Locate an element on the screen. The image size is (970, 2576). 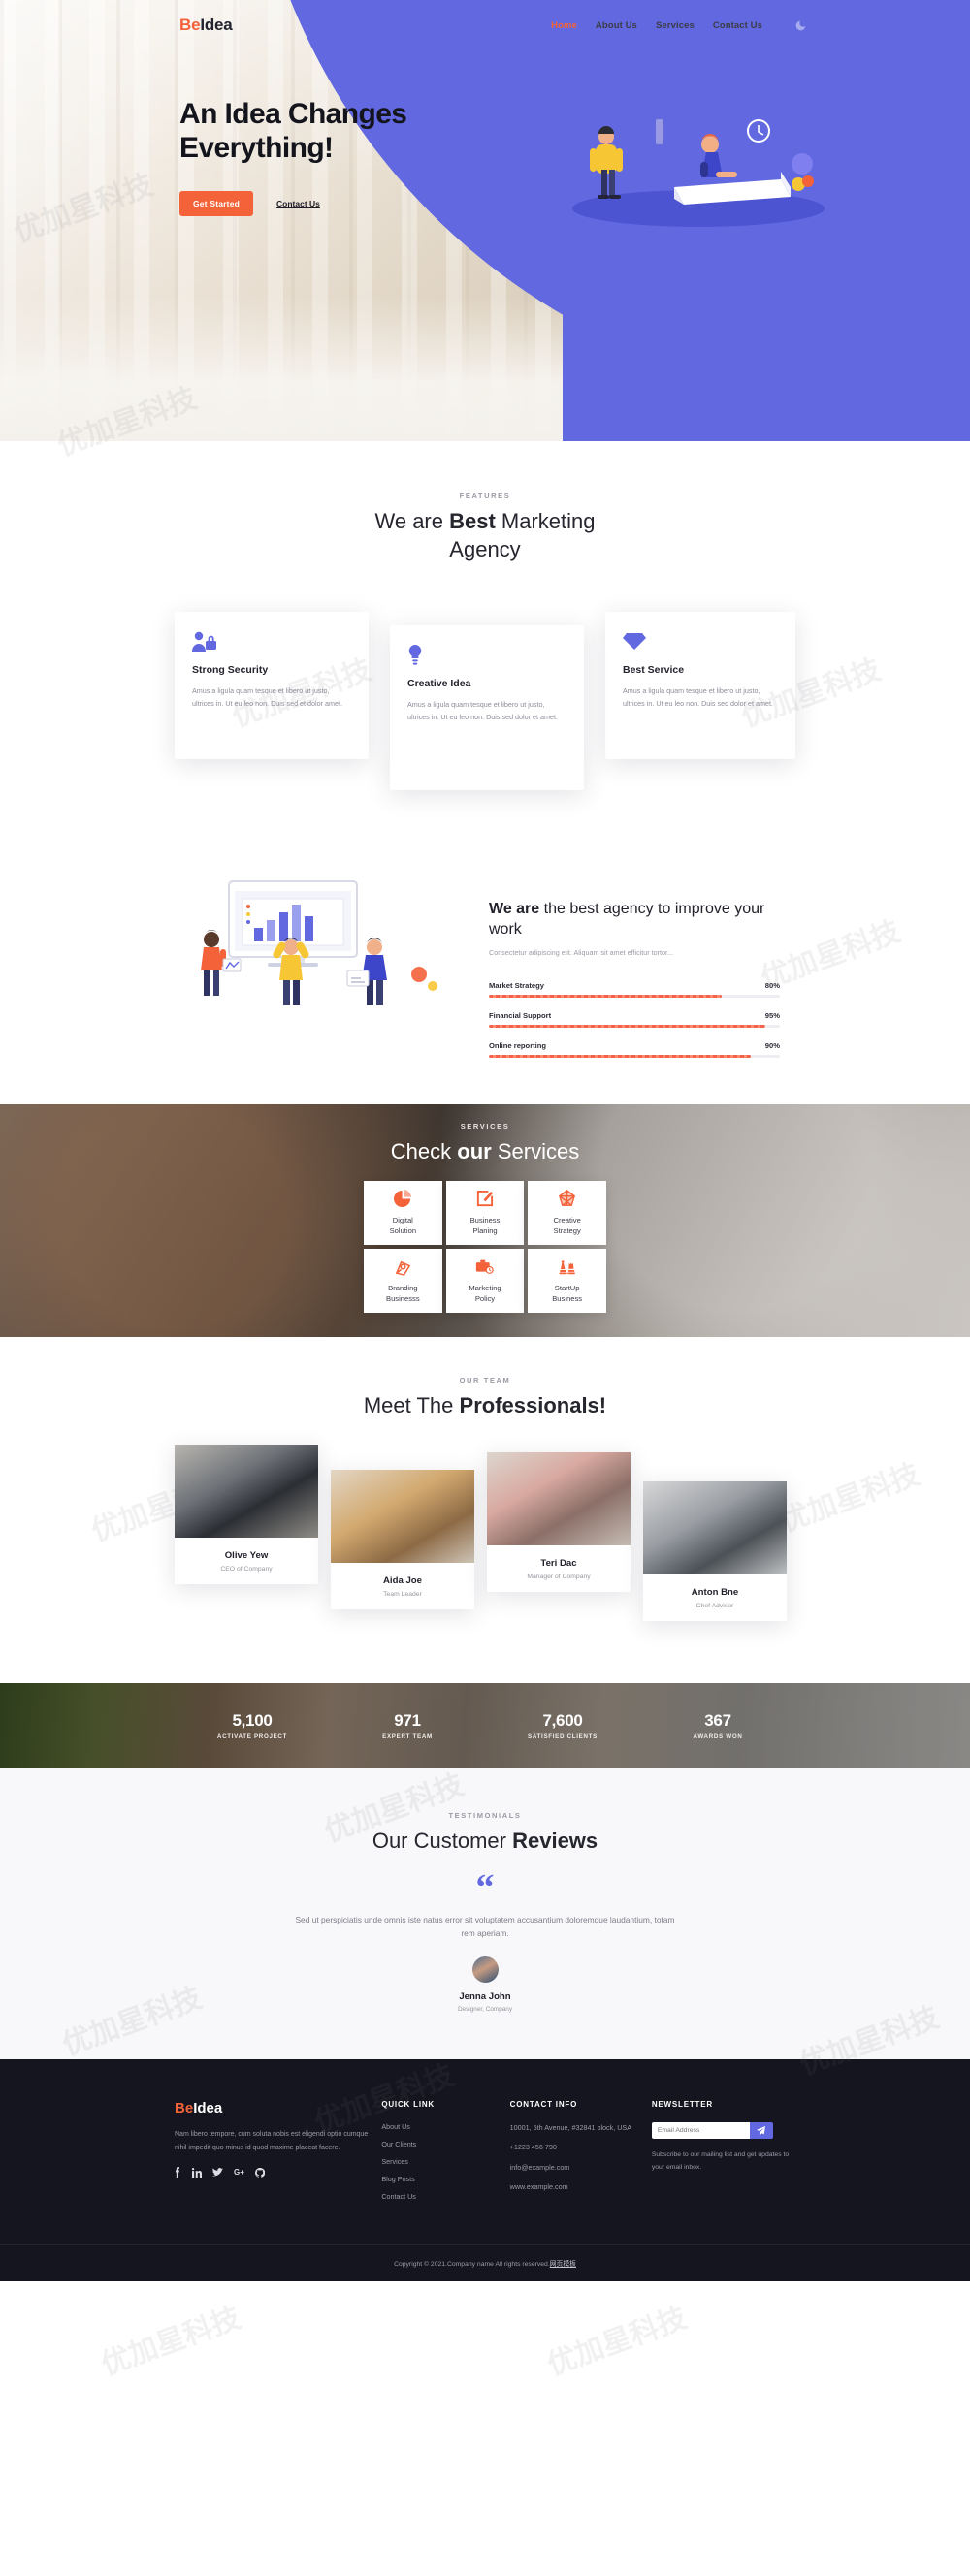
about-illustration is located at coordinates (320, 950).